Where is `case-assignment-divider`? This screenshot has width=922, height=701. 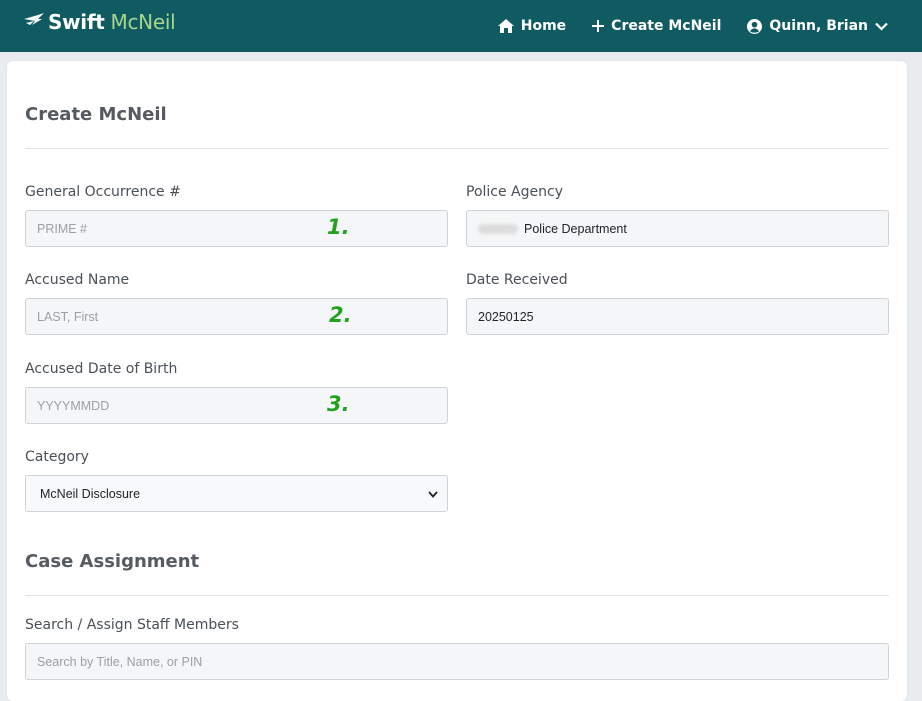 case-assignment-divider is located at coordinates (457, 595).